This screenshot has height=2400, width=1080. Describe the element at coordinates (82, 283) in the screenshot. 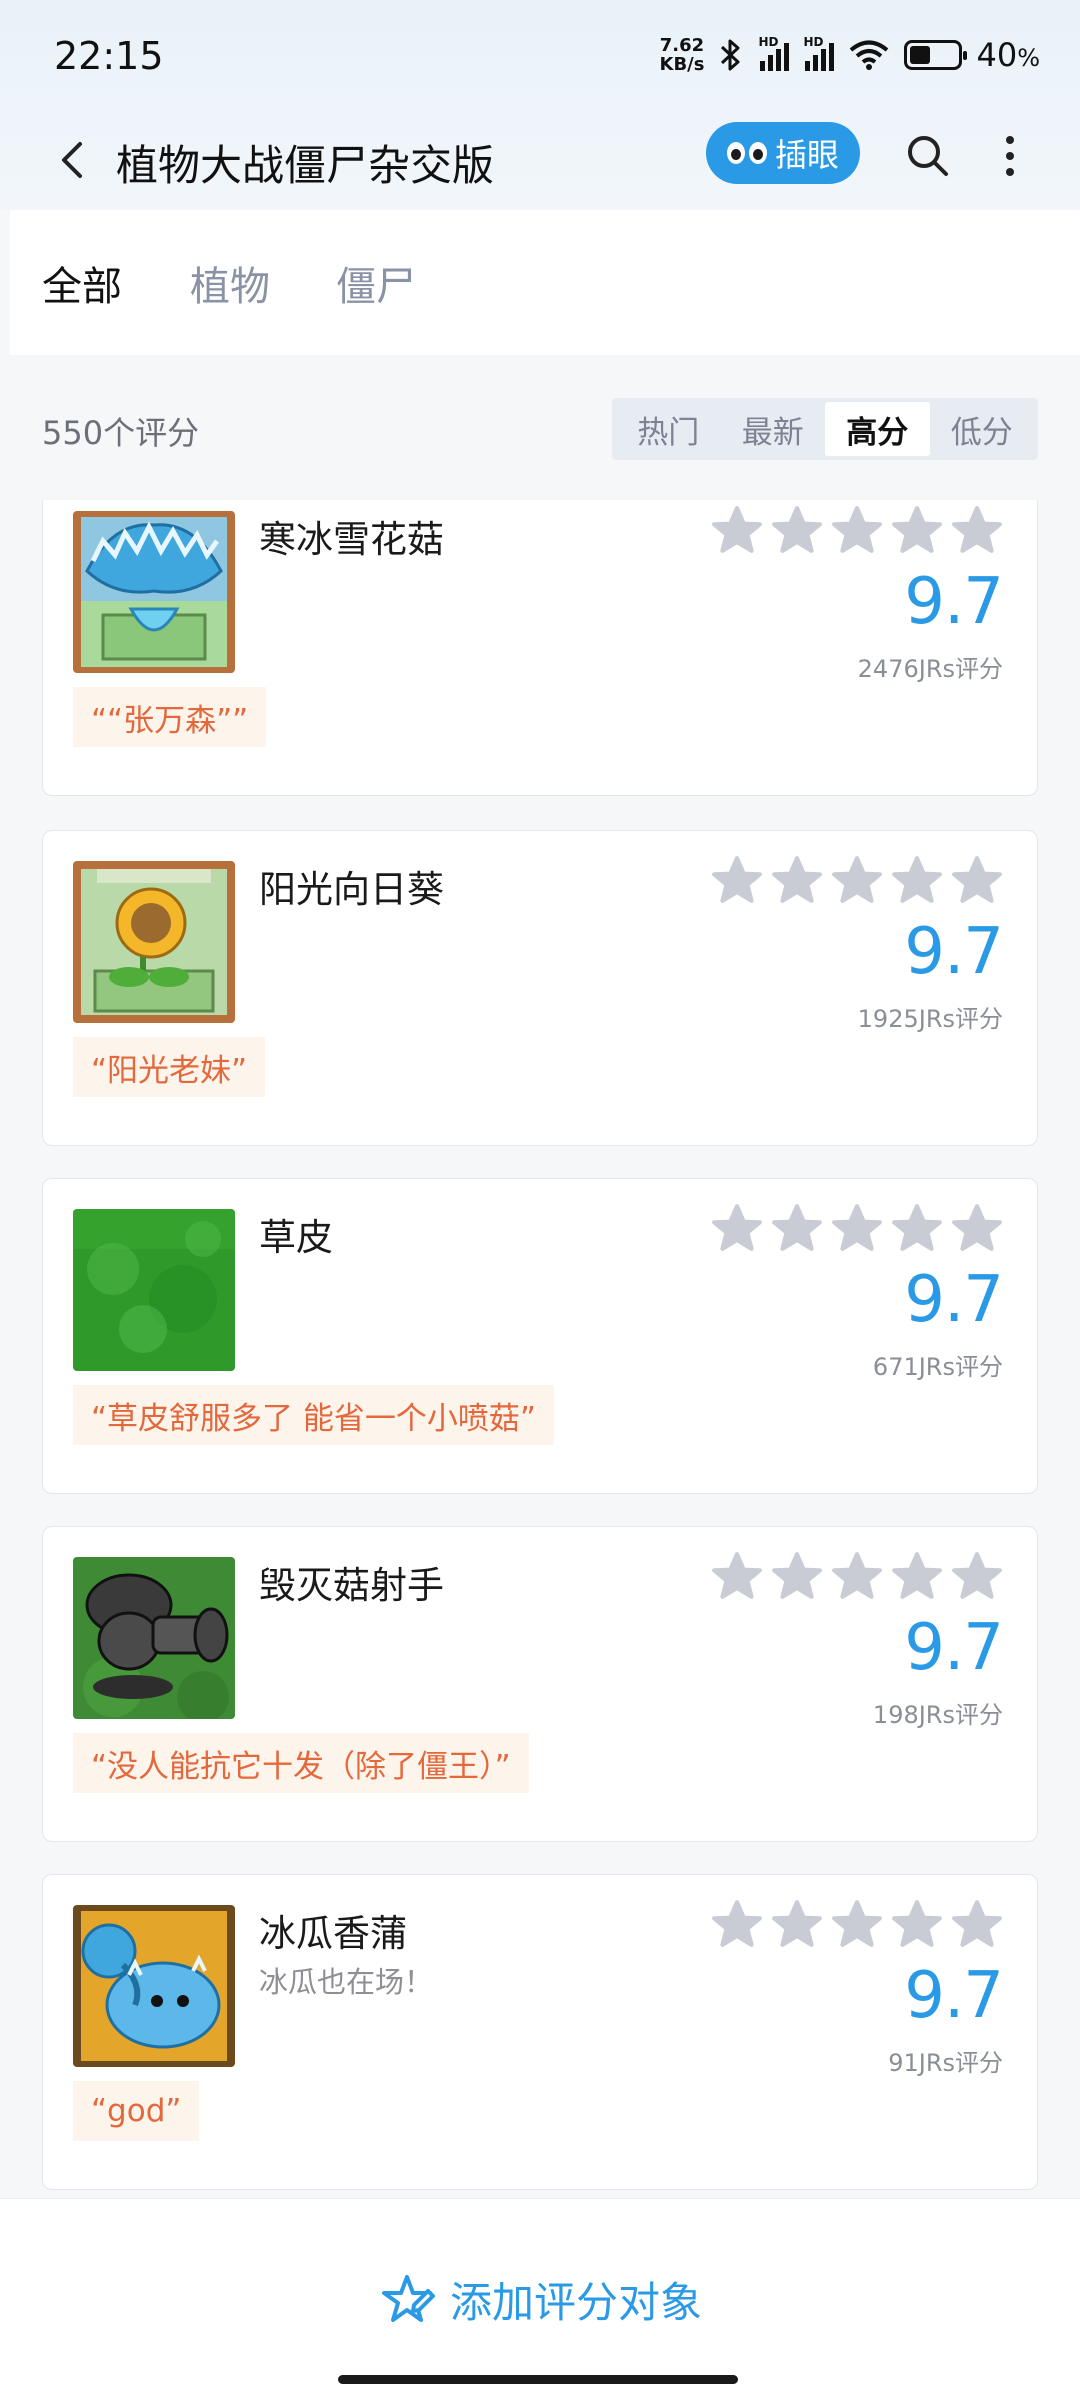

I see `tab-all: 全部` at that location.